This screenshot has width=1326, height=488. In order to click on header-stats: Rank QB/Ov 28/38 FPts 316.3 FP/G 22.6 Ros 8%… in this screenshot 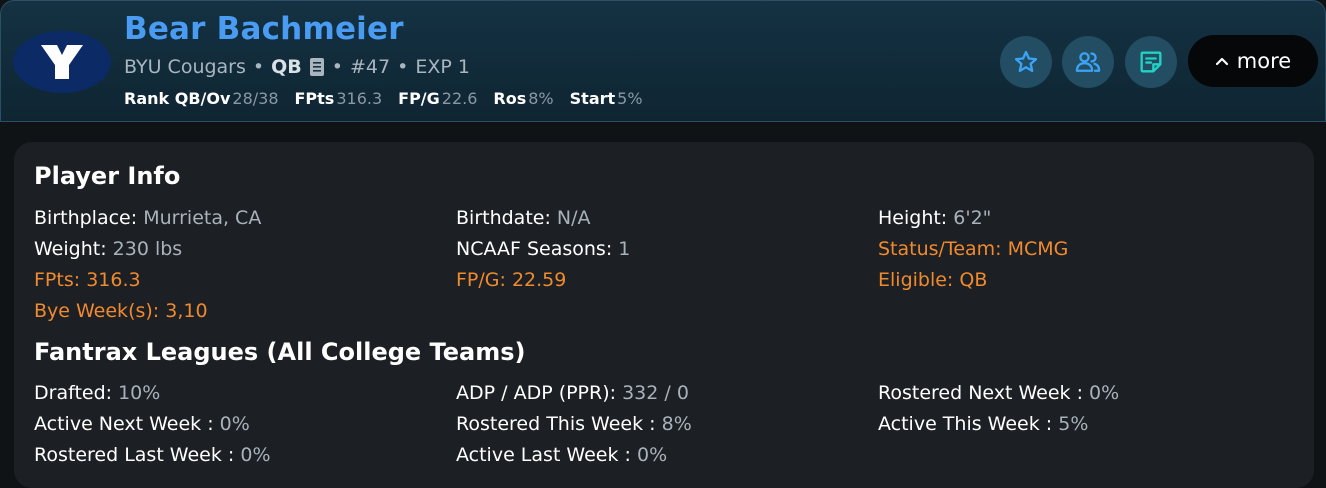, I will do `click(383, 98)`.